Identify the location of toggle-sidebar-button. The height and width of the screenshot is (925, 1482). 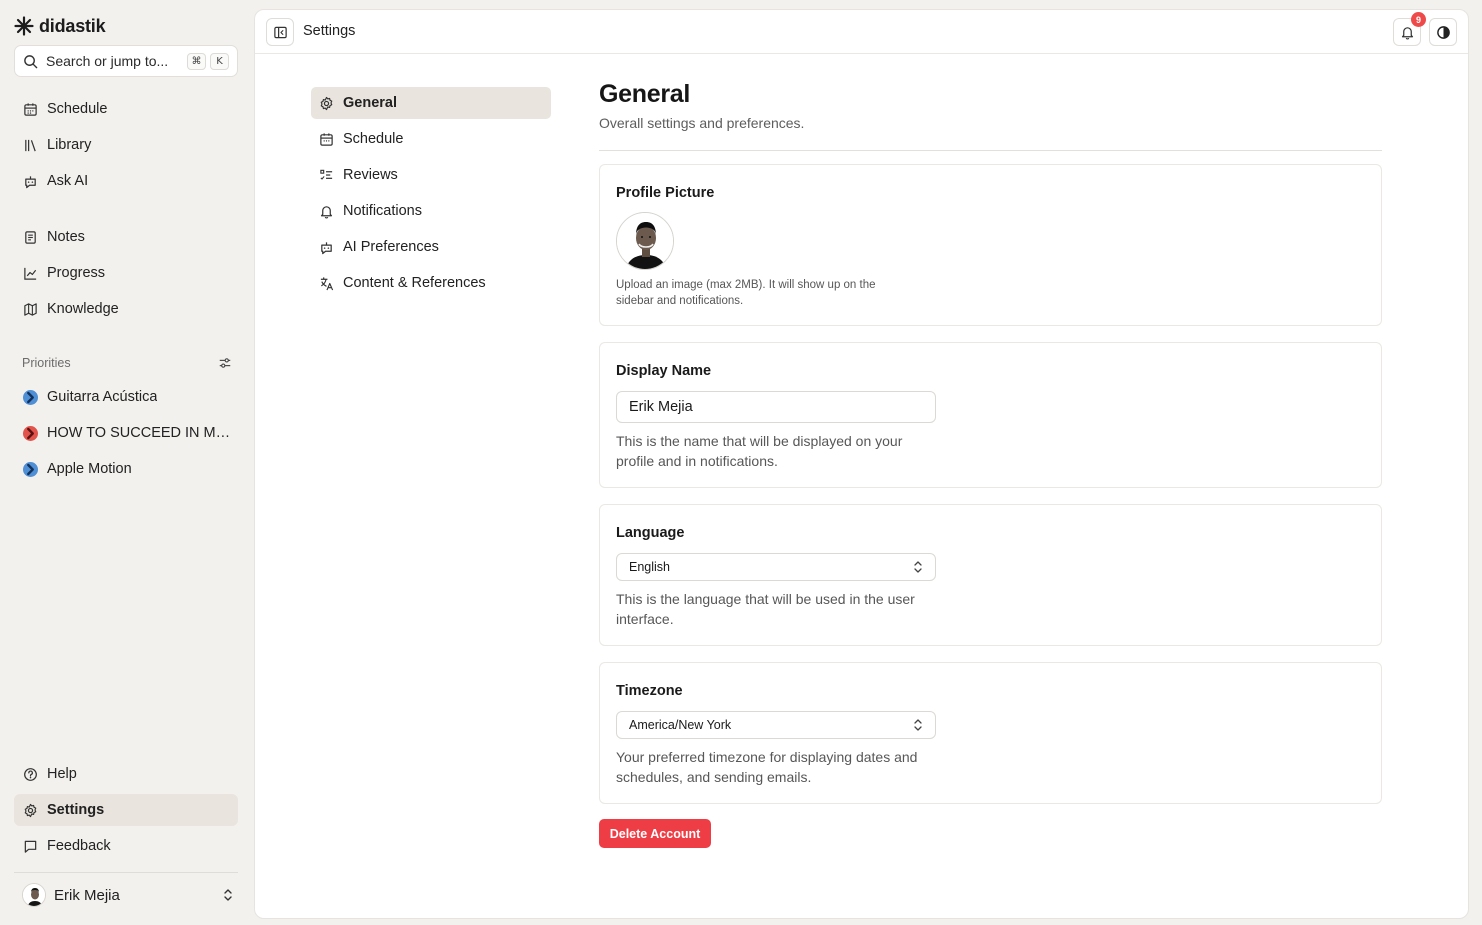
(280, 32).